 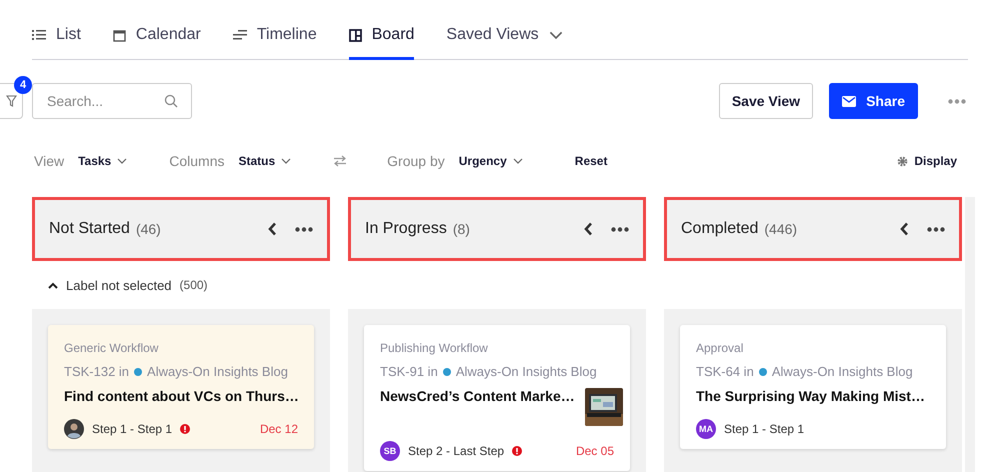 What do you see at coordinates (97, 371) in the screenshot?
I see `task-id: TSK-132 in` at bounding box center [97, 371].